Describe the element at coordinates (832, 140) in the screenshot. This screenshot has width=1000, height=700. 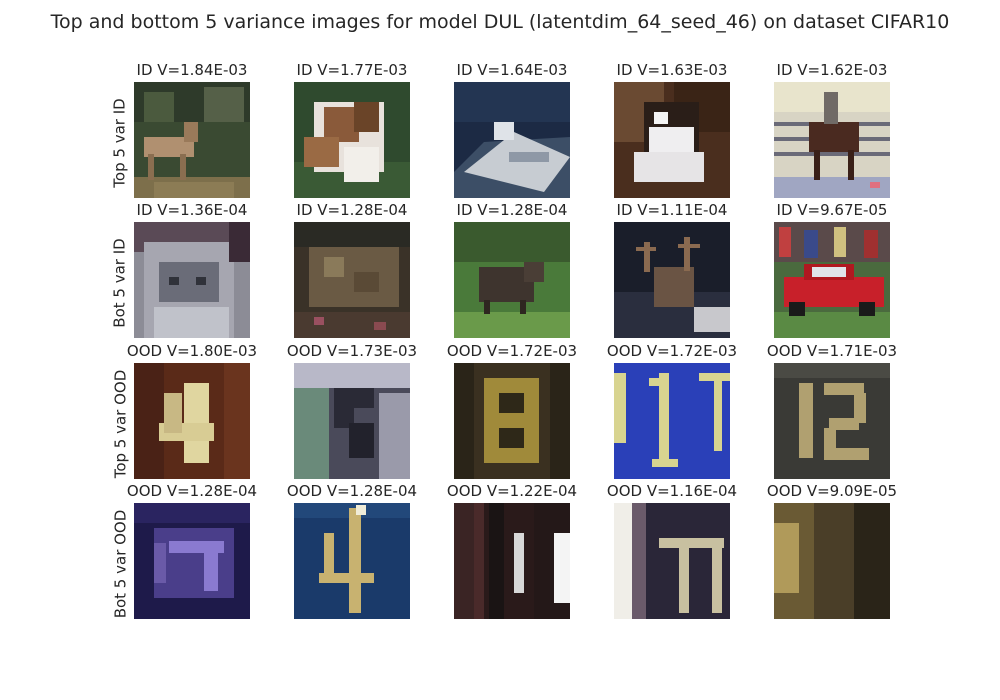
I see `image-horse-rider` at that location.